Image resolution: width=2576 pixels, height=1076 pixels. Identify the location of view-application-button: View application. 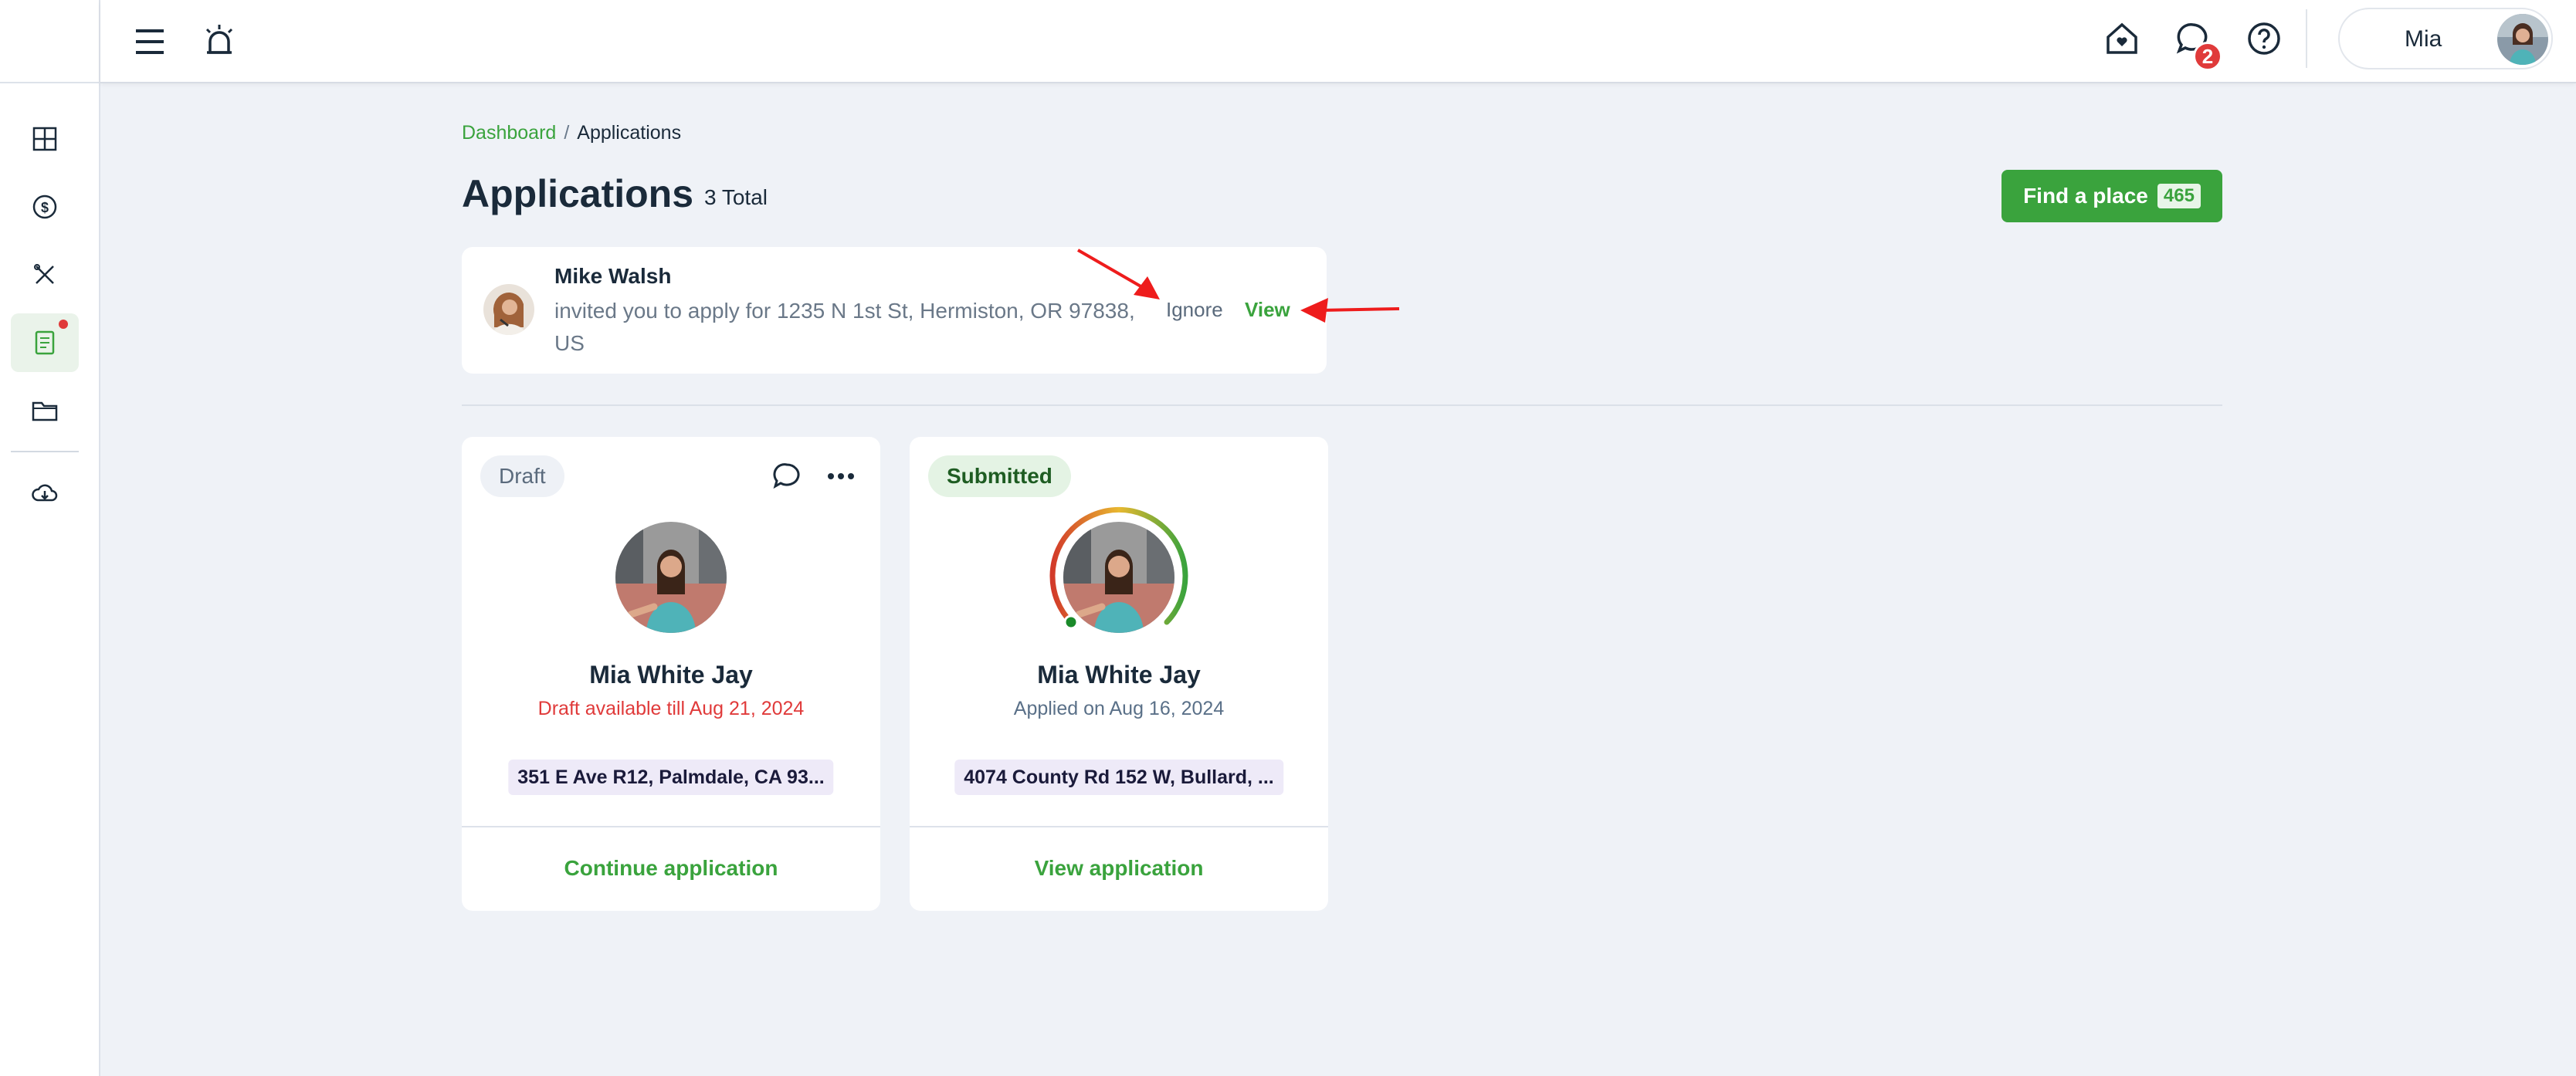
(1119, 868).